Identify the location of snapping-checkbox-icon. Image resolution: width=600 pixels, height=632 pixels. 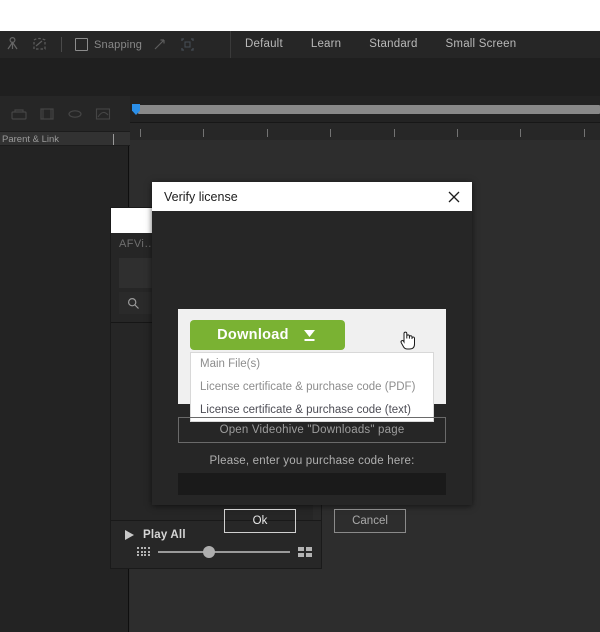
(81, 44).